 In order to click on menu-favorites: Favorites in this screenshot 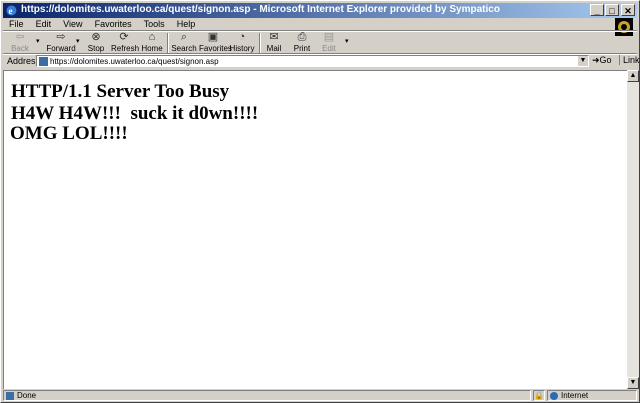, I will do `click(114, 24)`.